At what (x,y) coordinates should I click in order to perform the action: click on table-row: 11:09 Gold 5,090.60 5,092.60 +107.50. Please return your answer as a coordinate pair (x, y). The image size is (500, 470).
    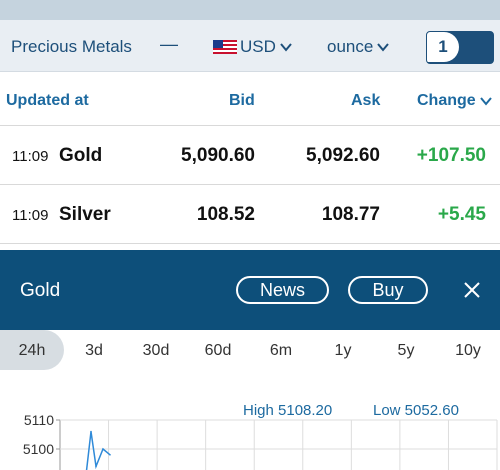
    Looking at the image, I should click on (250, 155).